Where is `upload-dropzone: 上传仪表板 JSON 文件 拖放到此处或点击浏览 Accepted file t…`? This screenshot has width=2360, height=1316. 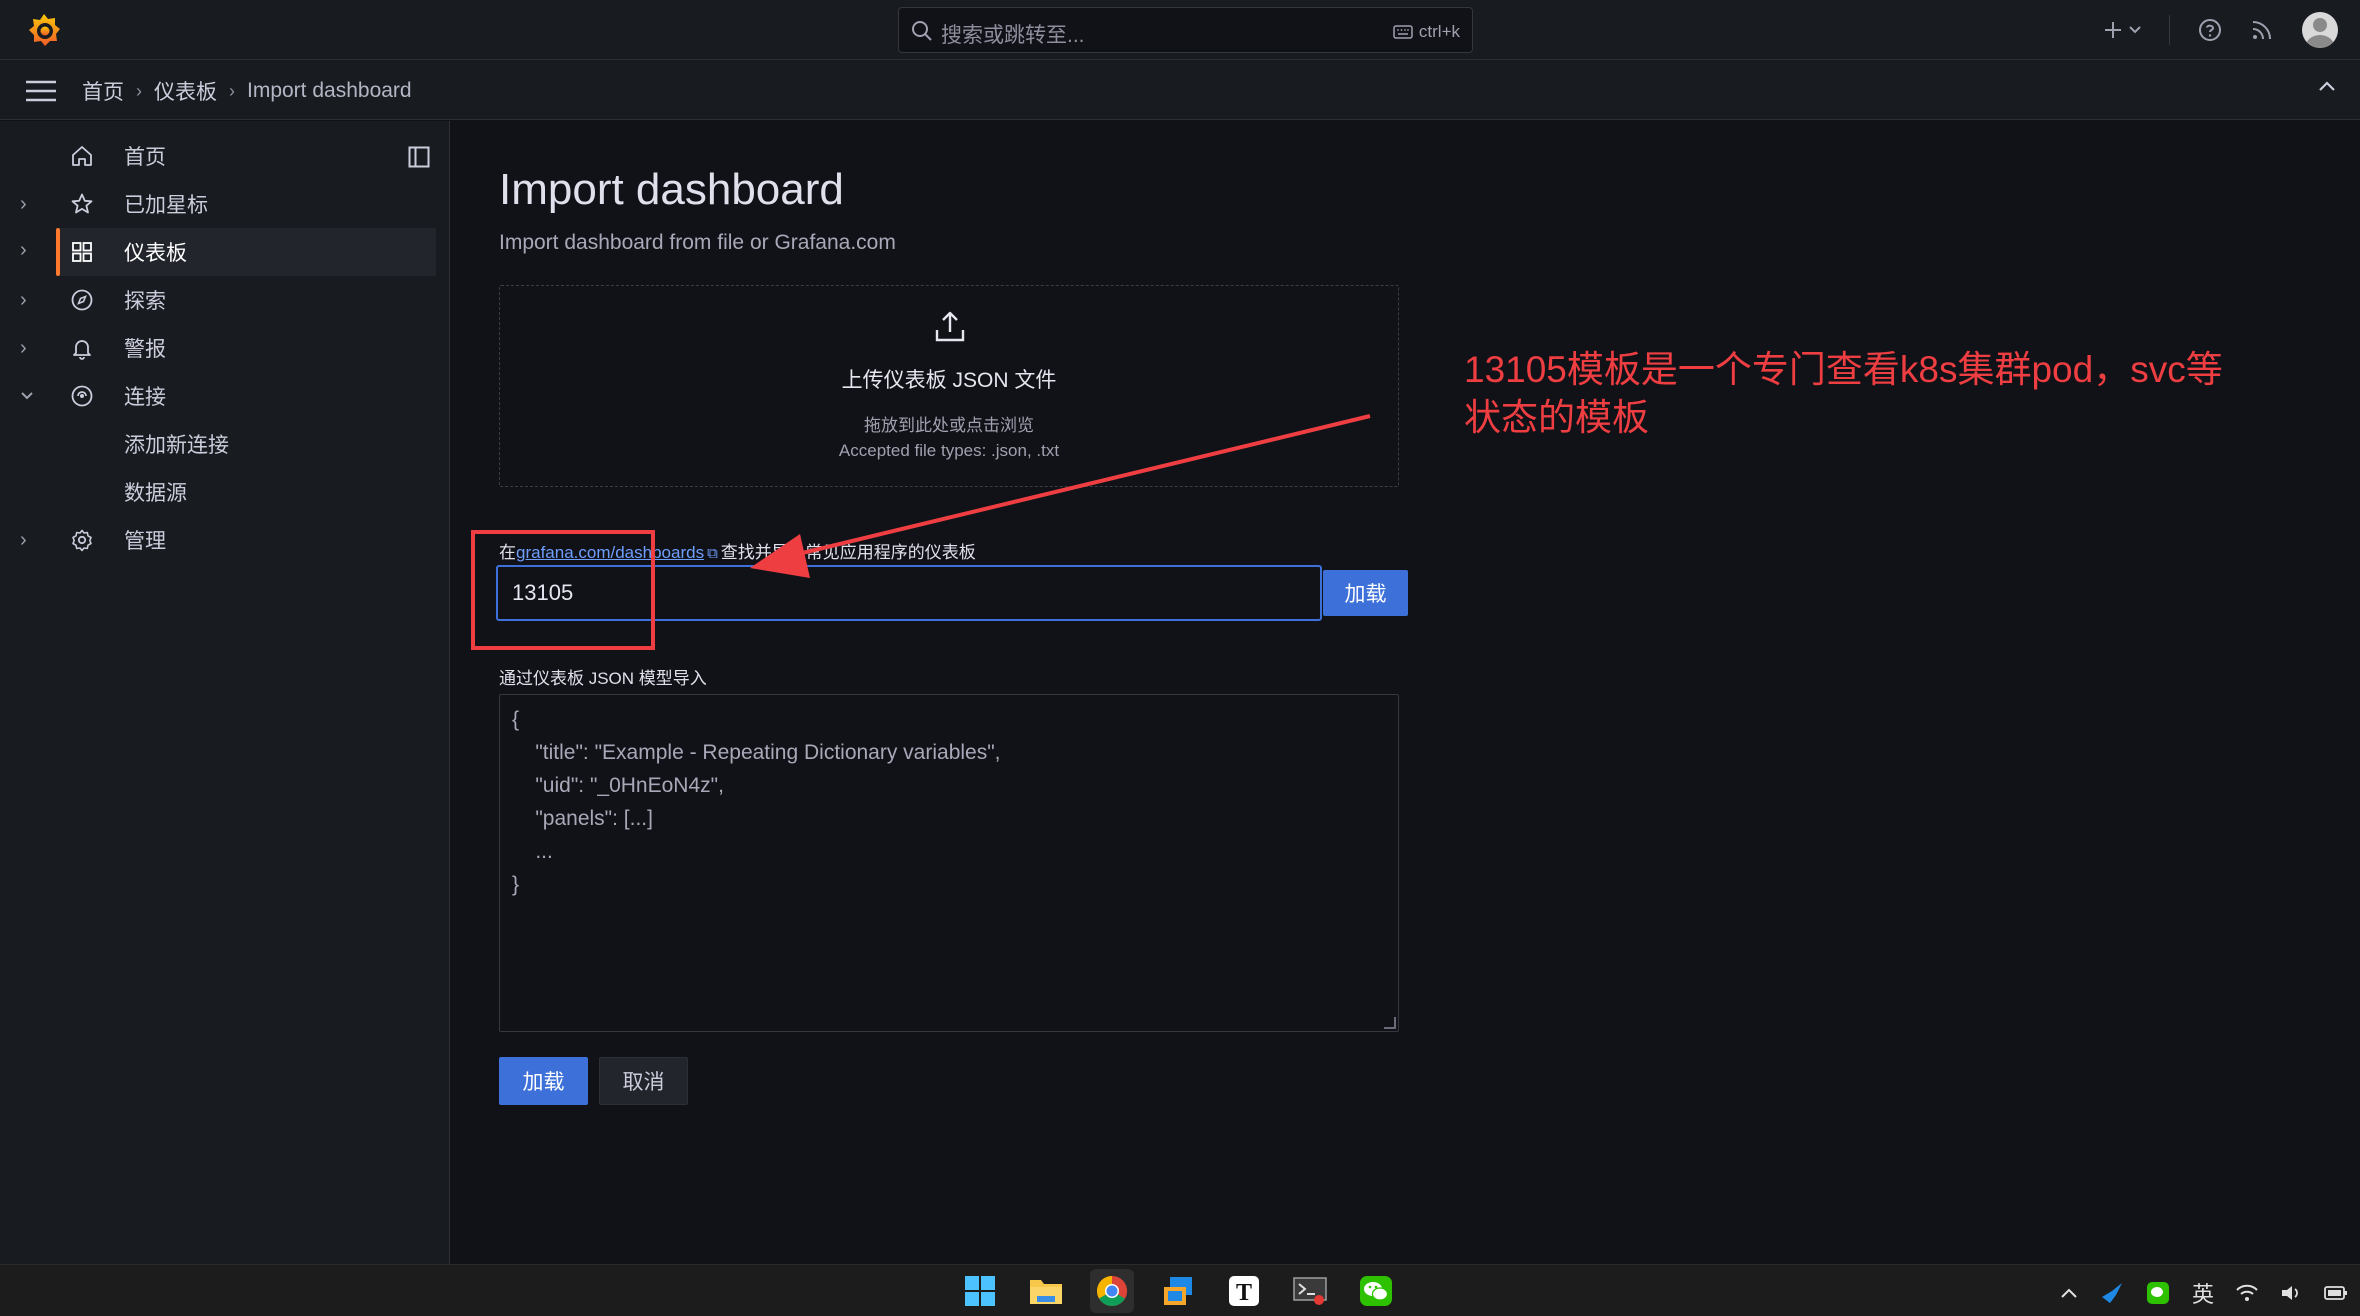 upload-dropzone: 上传仪表板 JSON 文件 拖放到此处或点击浏览 Accepted file t… is located at coordinates (949, 386).